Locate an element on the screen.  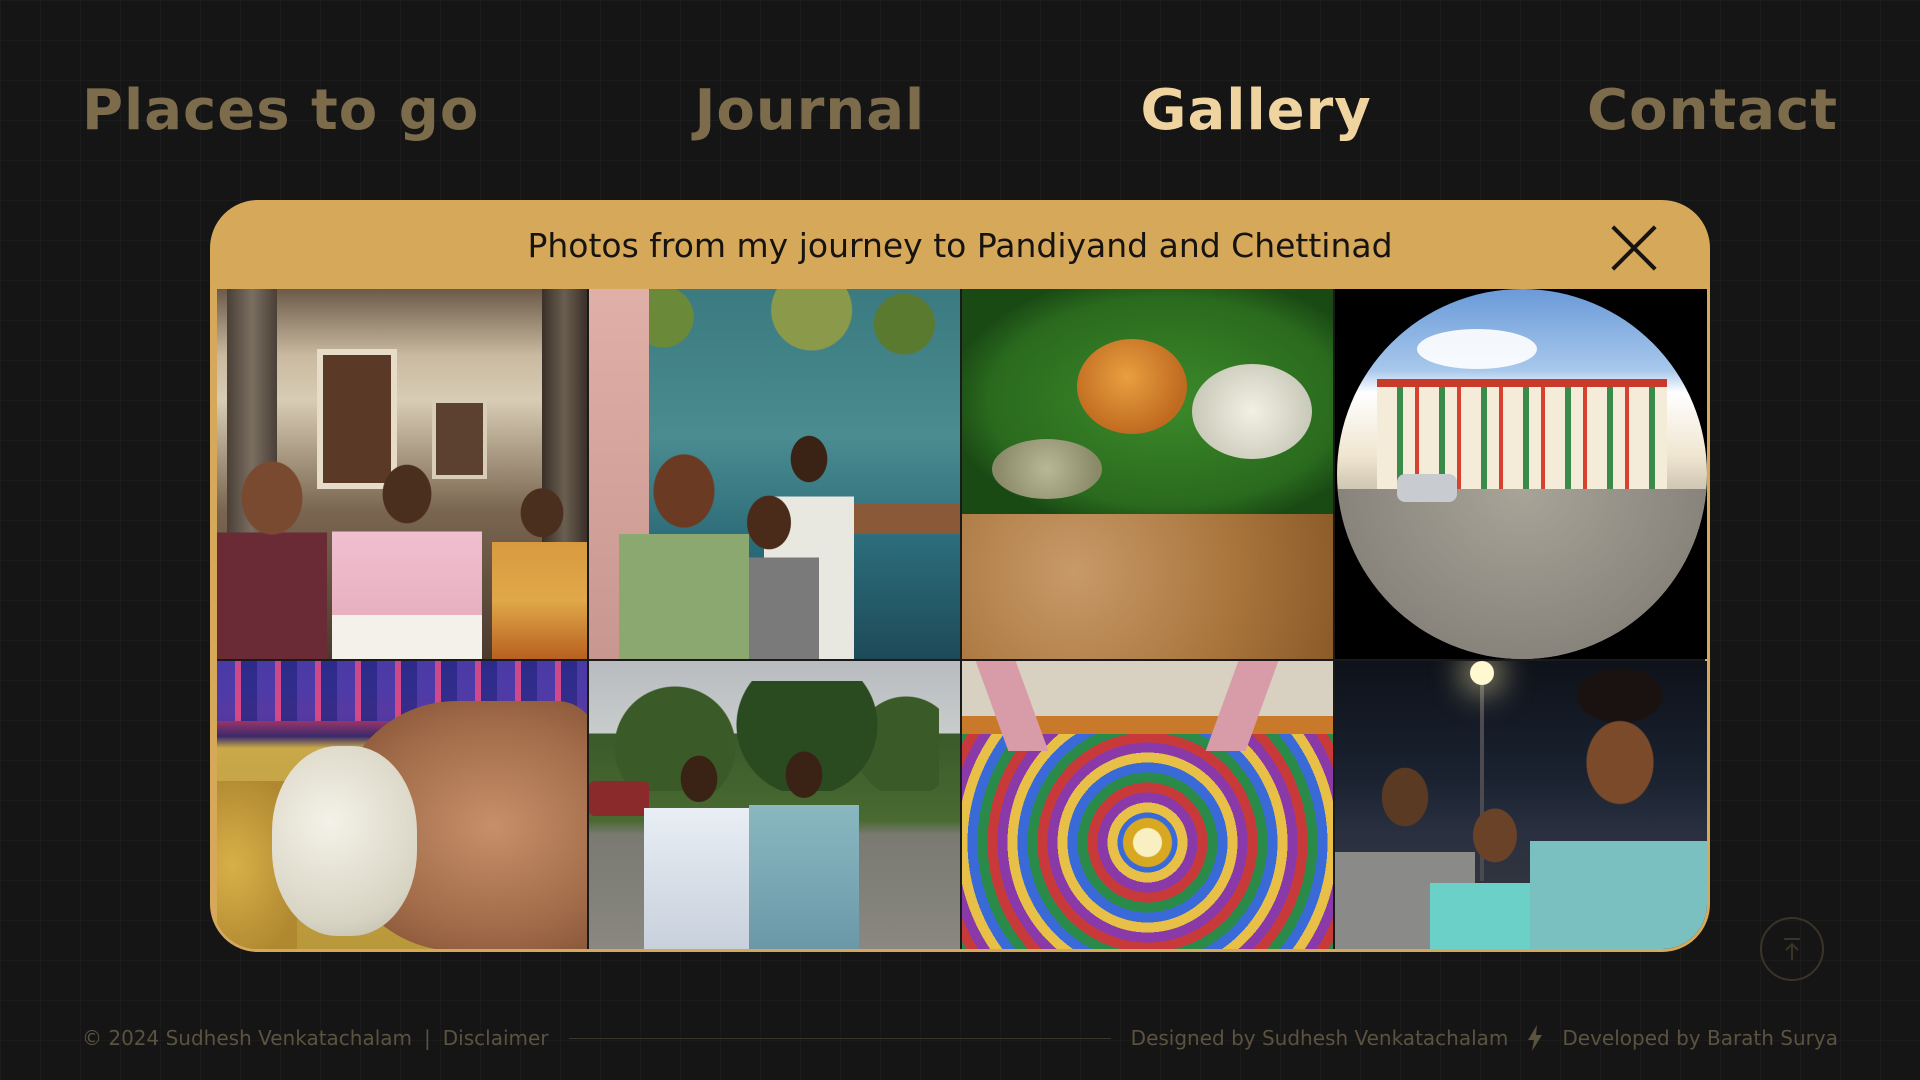
photo-food-on-leaf is located at coordinates (1147, 474).